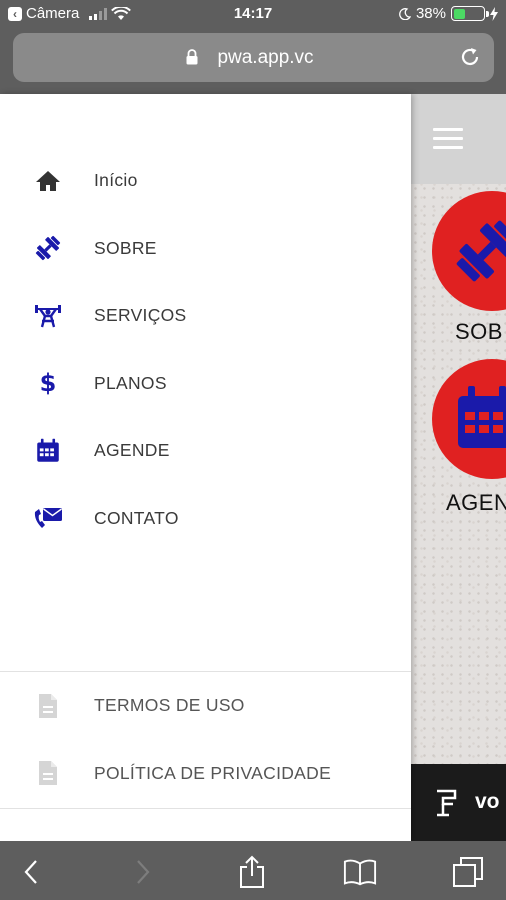 The height and width of the screenshot is (900, 506). What do you see at coordinates (448, 141) in the screenshot?
I see `hamburger-menu-icon` at bounding box center [448, 141].